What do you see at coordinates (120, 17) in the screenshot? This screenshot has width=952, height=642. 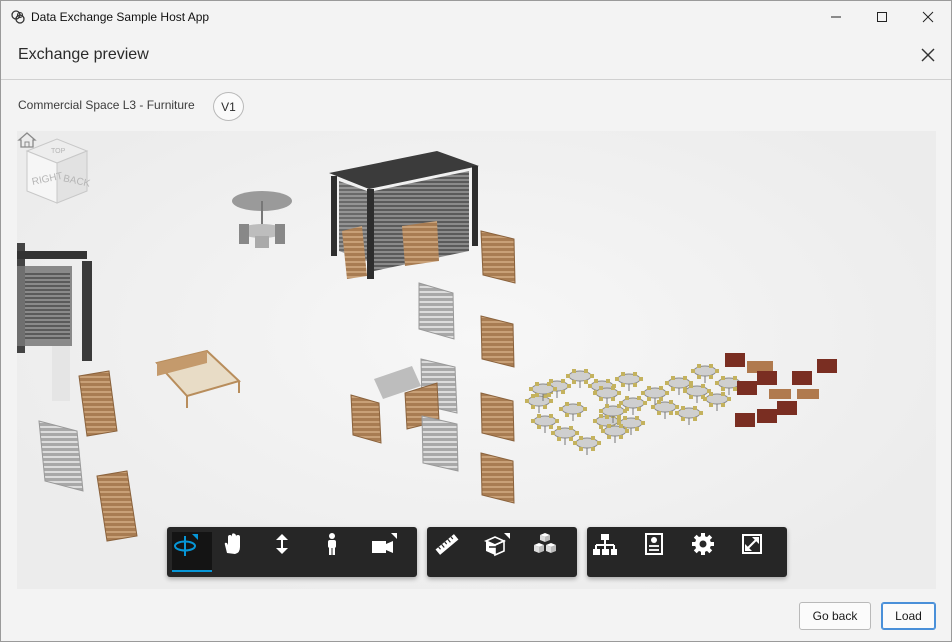 I see `window-title: Data Exchange Sample Host App` at bounding box center [120, 17].